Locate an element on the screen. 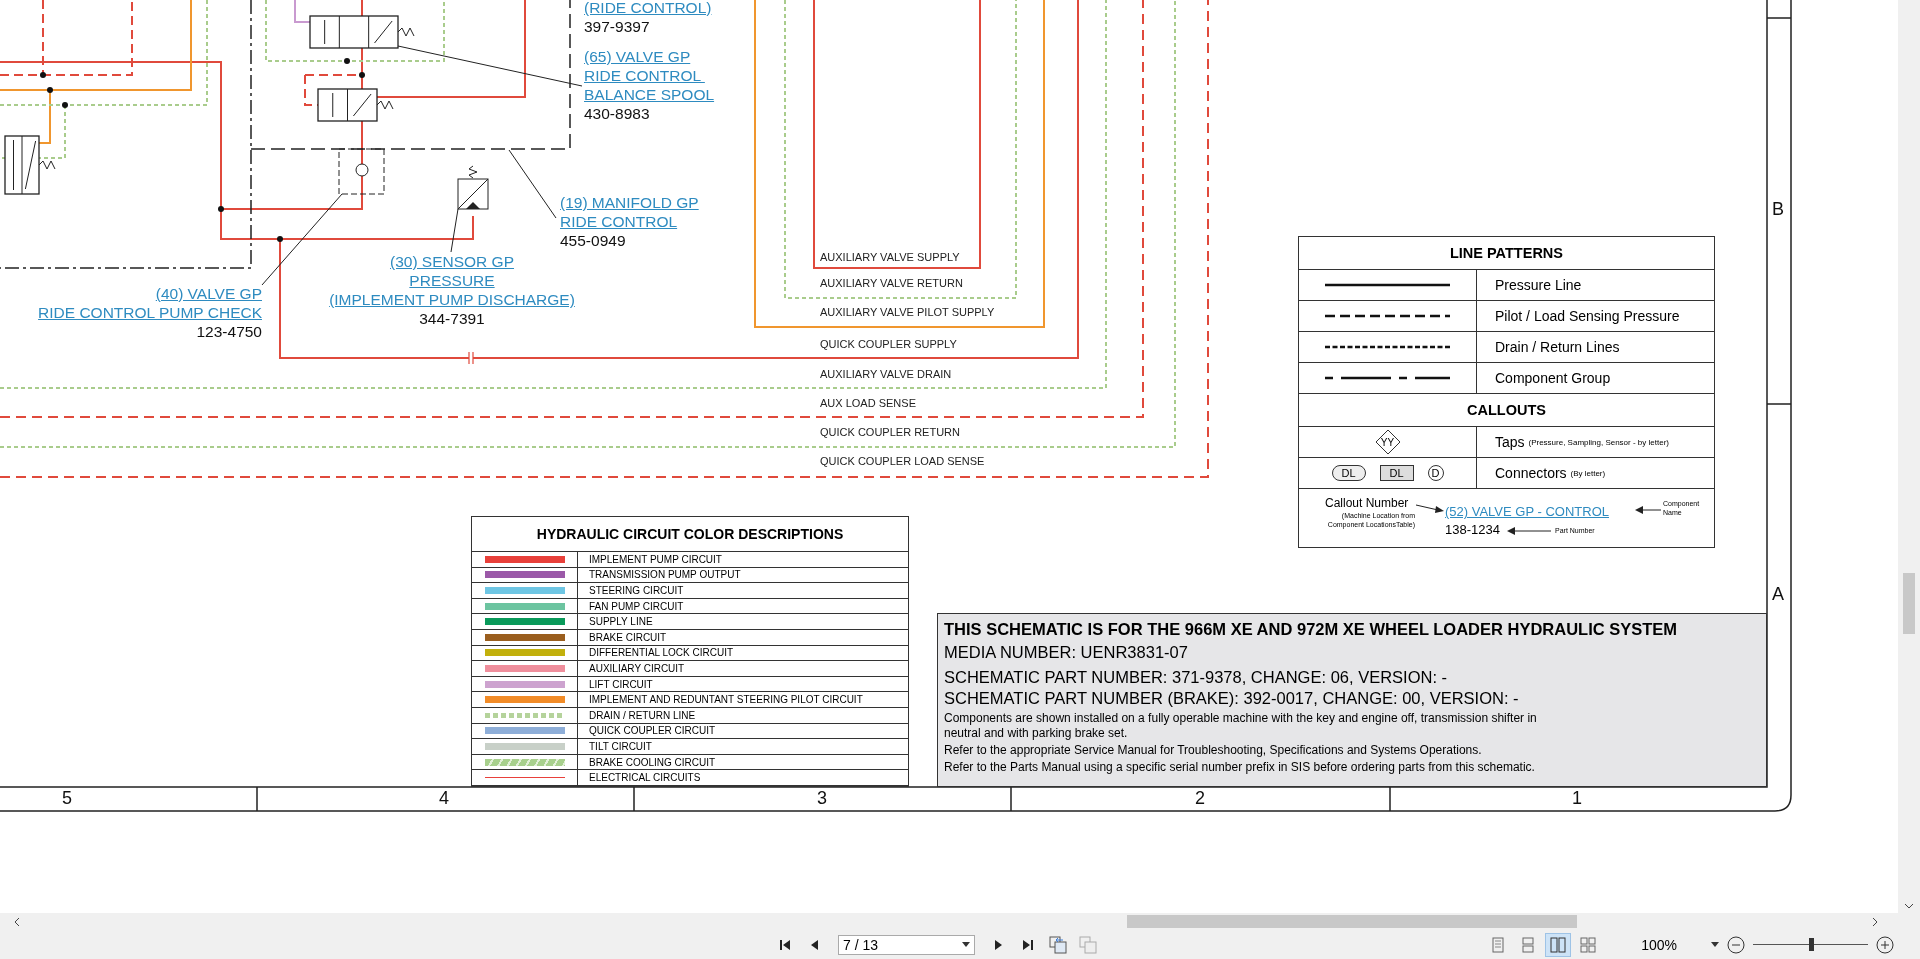  callout-link: (40) VALVE GP is located at coordinates (131, 293).